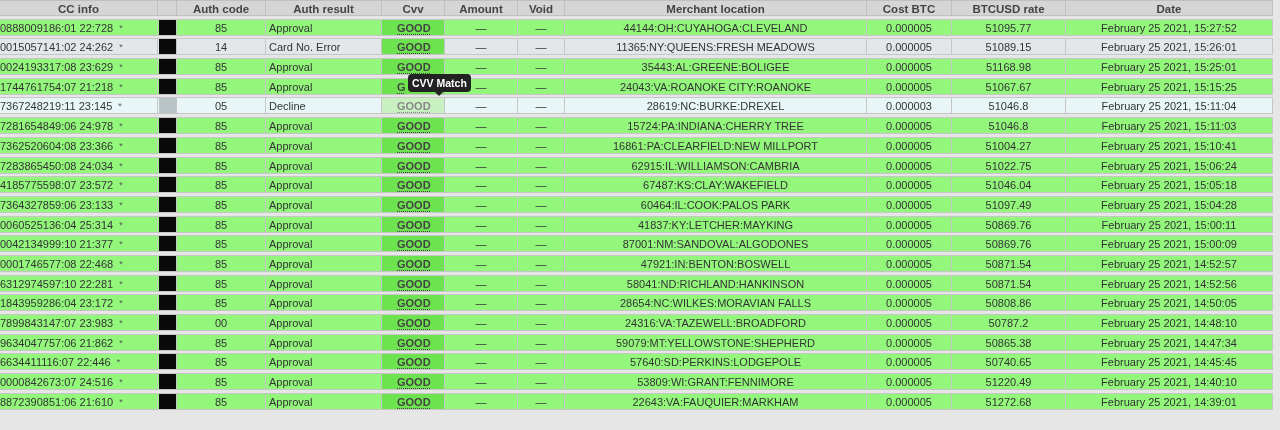 The height and width of the screenshot is (430, 1280). What do you see at coordinates (1009, 382) in the screenshot?
I see `table-cell: 51220.49` at bounding box center [1009, 382].